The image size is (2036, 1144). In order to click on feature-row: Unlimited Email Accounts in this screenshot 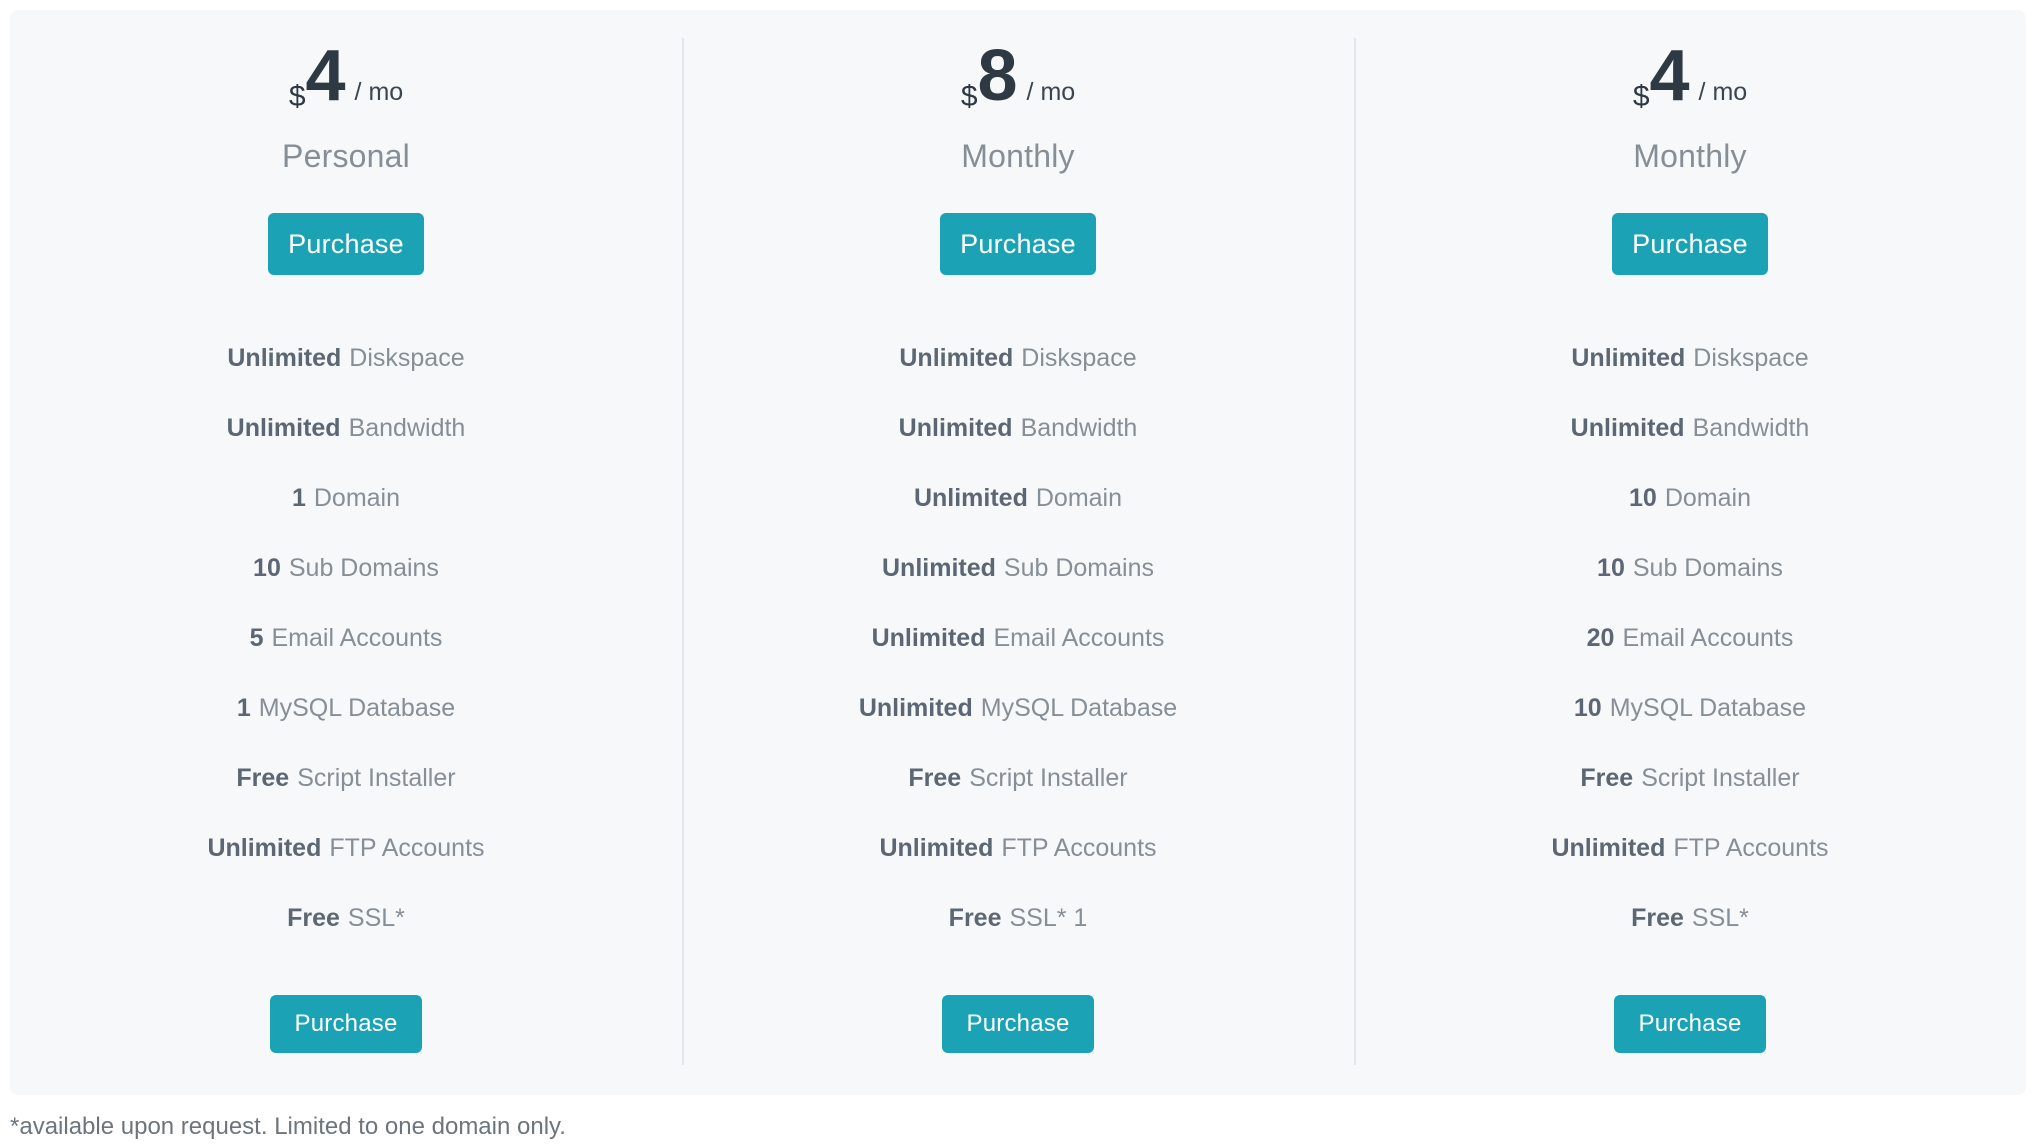, I will do `click(1018, 638)`.